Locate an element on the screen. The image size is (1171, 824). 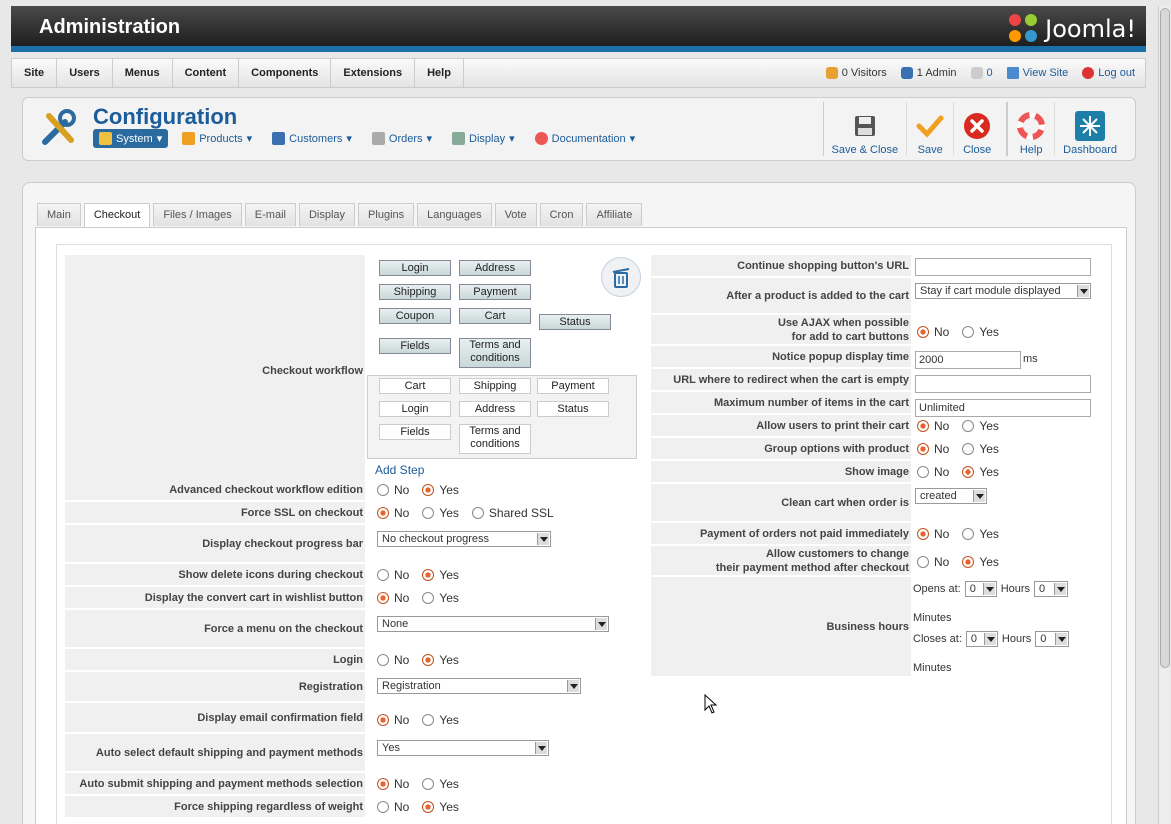
subnav-display: Display ▾ is located at coordinates (483, 138).